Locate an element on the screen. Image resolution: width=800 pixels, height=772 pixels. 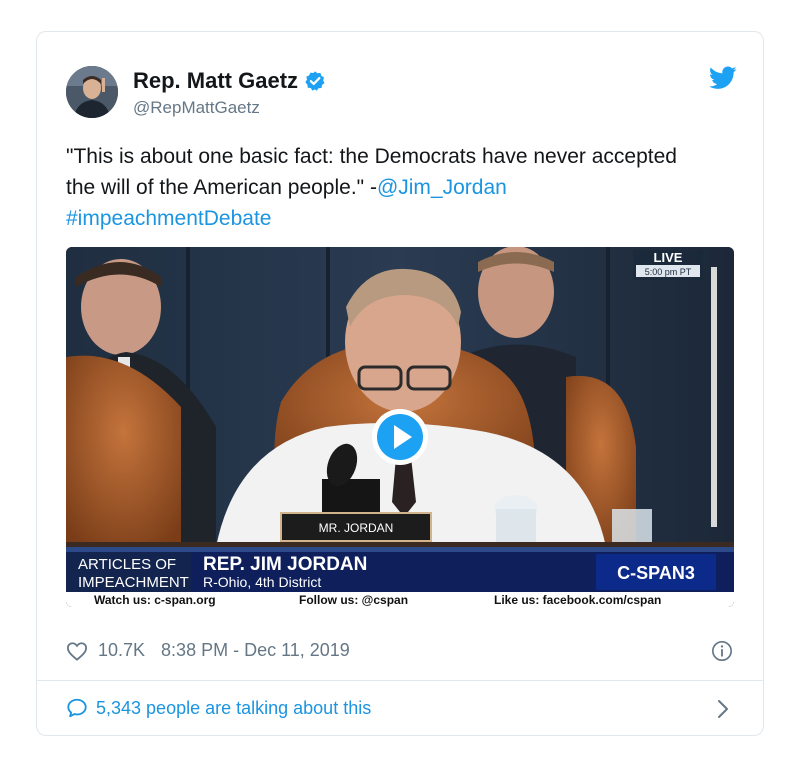
mention-link: @Jim_Jordan is located at coordinates (442, 187).